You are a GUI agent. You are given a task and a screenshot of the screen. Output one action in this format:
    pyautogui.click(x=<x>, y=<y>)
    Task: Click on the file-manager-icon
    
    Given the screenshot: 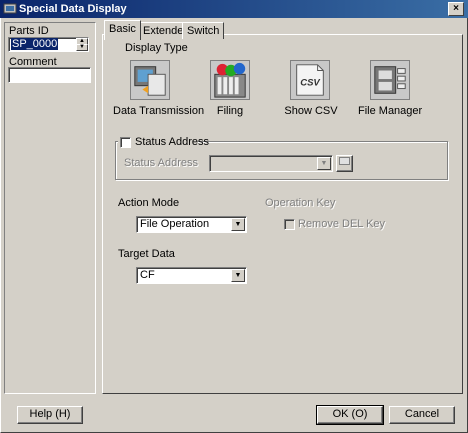 What is the action you would take?
    pyautogui.click(x=390, y=80)
    